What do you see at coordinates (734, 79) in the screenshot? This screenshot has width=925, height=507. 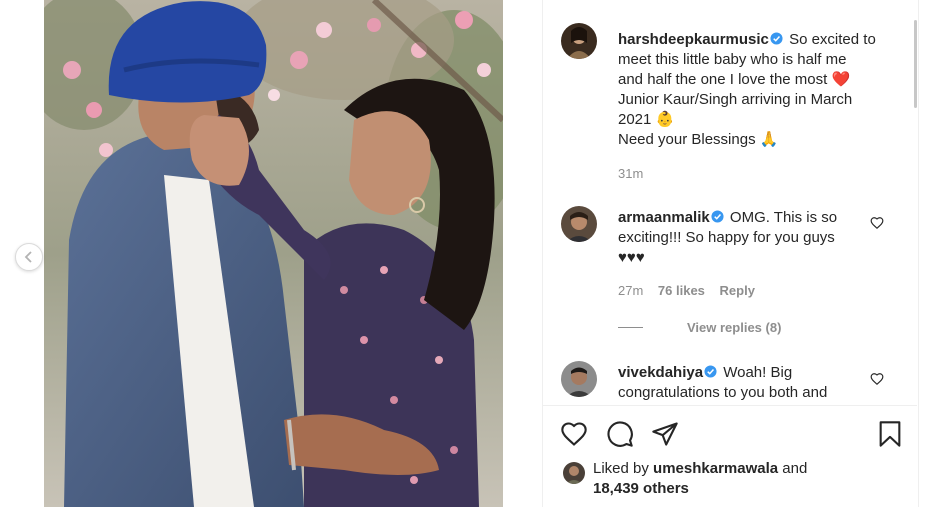 I see `caption-line: and half the one I love the most ❤️` at bounding box center [734, 79].